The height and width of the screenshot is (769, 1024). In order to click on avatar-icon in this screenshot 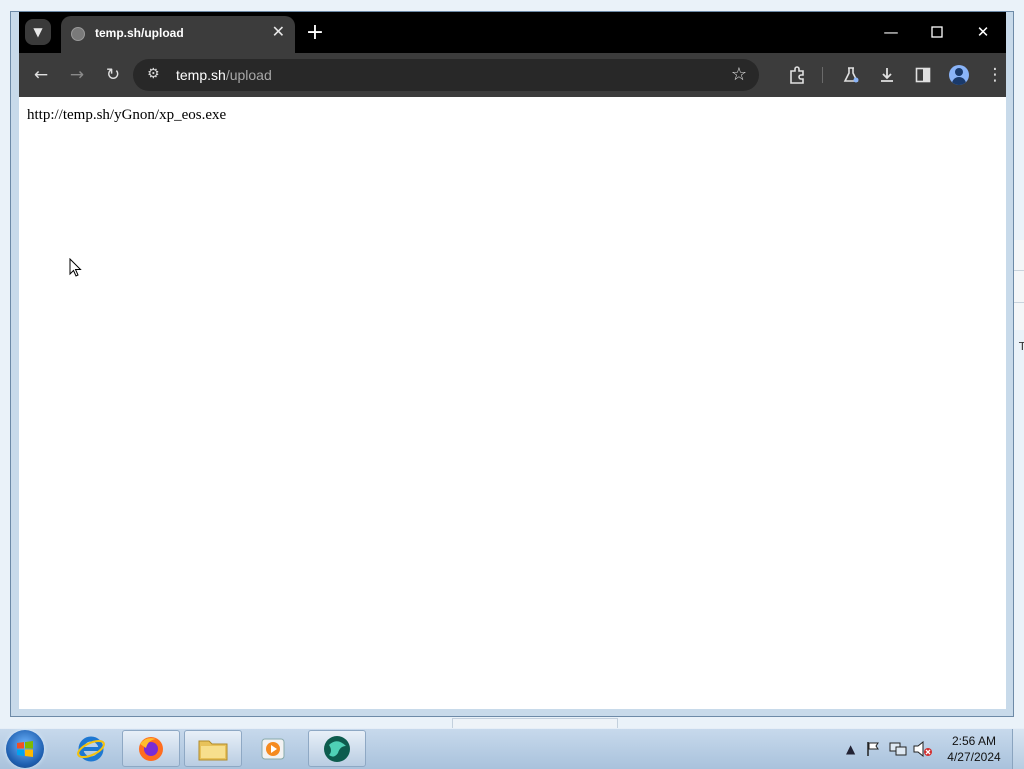, I will do `click(959, 75)`.